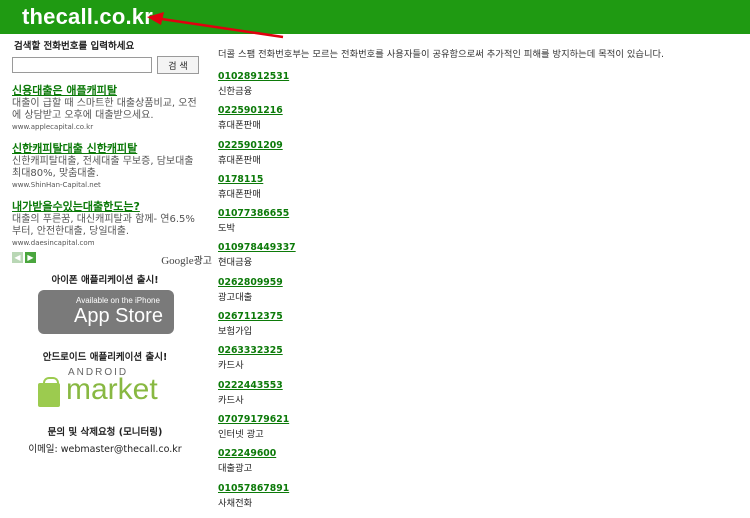 The width and height of the screenshot is (750, 518). Describe the element at coordinates (105, 357) in the screenshot. I see `android-app-title: 안드로이드 애플리케이션 출시!` at that location.